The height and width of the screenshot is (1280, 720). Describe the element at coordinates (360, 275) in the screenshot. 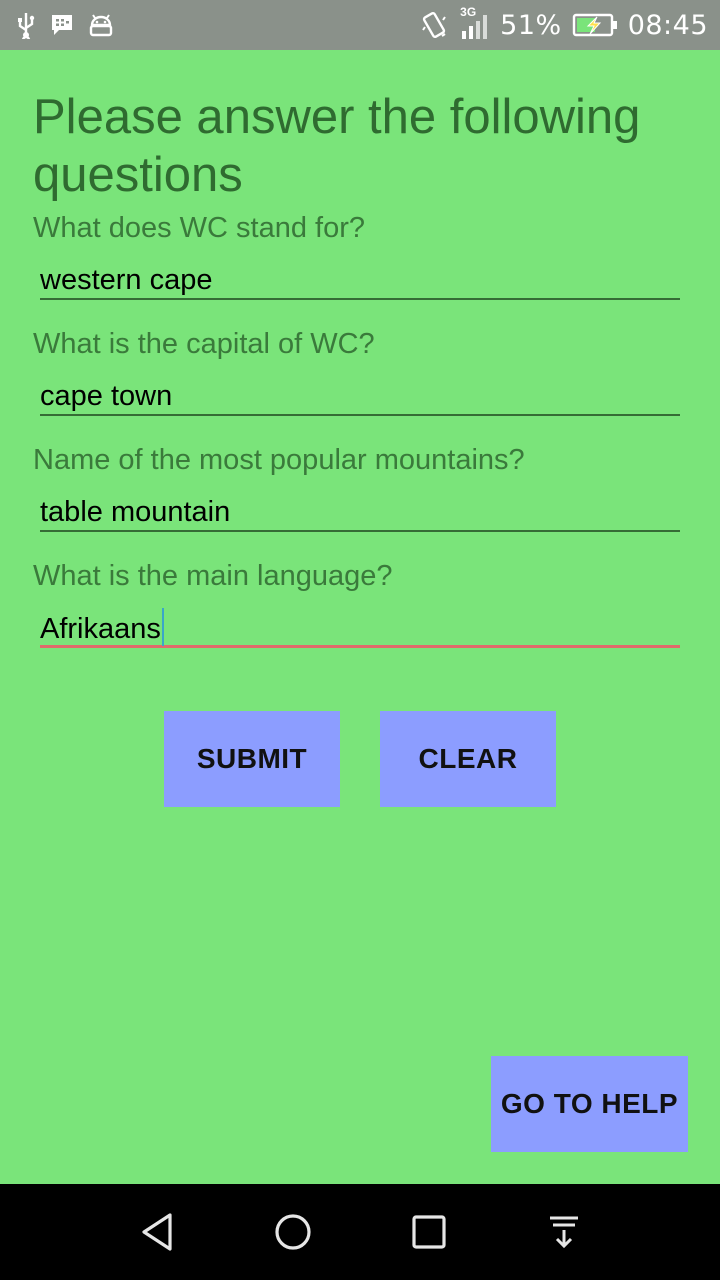

I see `answer-input-1: western cape` at that location.